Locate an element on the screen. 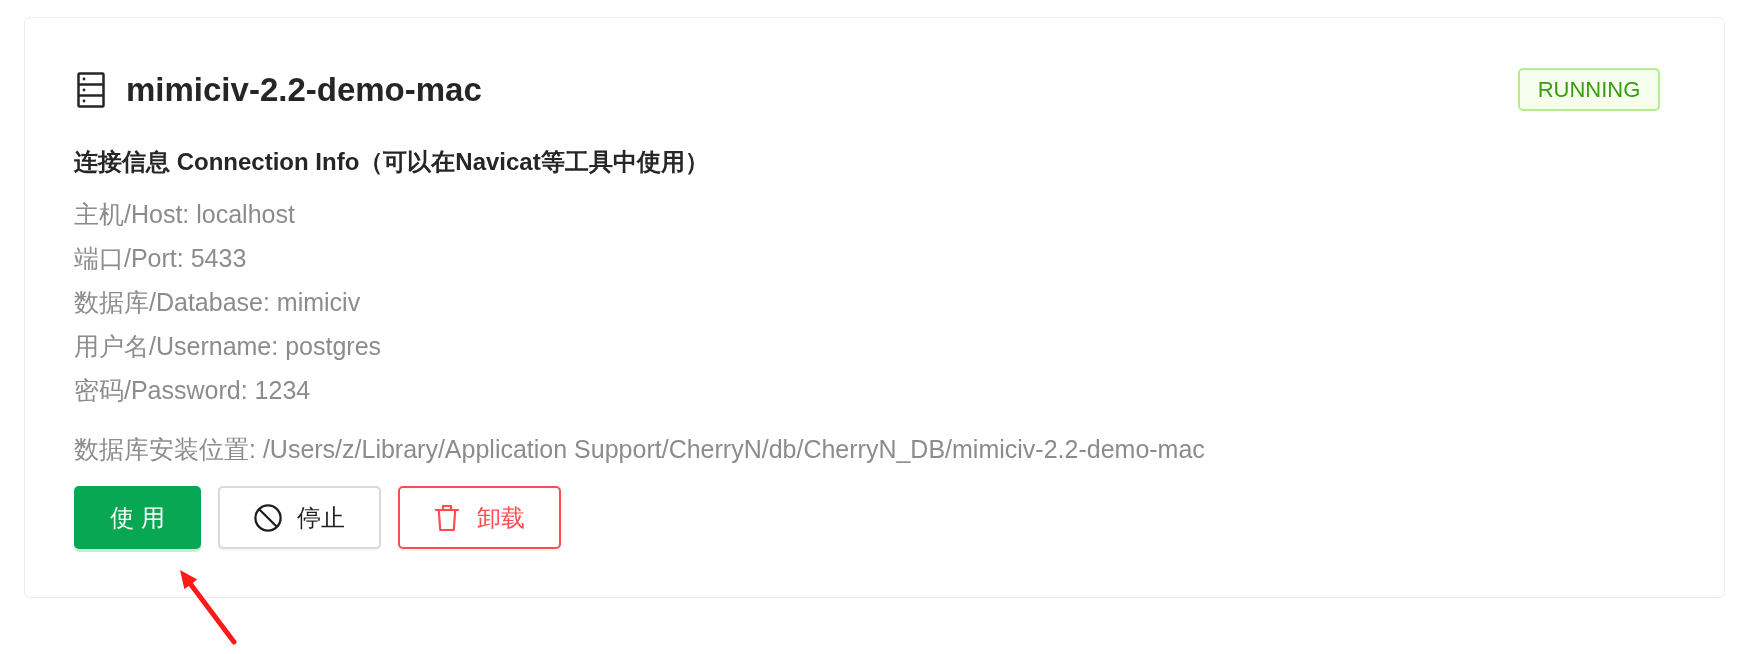  section-heading: 连接信息 Connection Info（可以在Navicat等工具中使用） is located at coordinates (391, 162).